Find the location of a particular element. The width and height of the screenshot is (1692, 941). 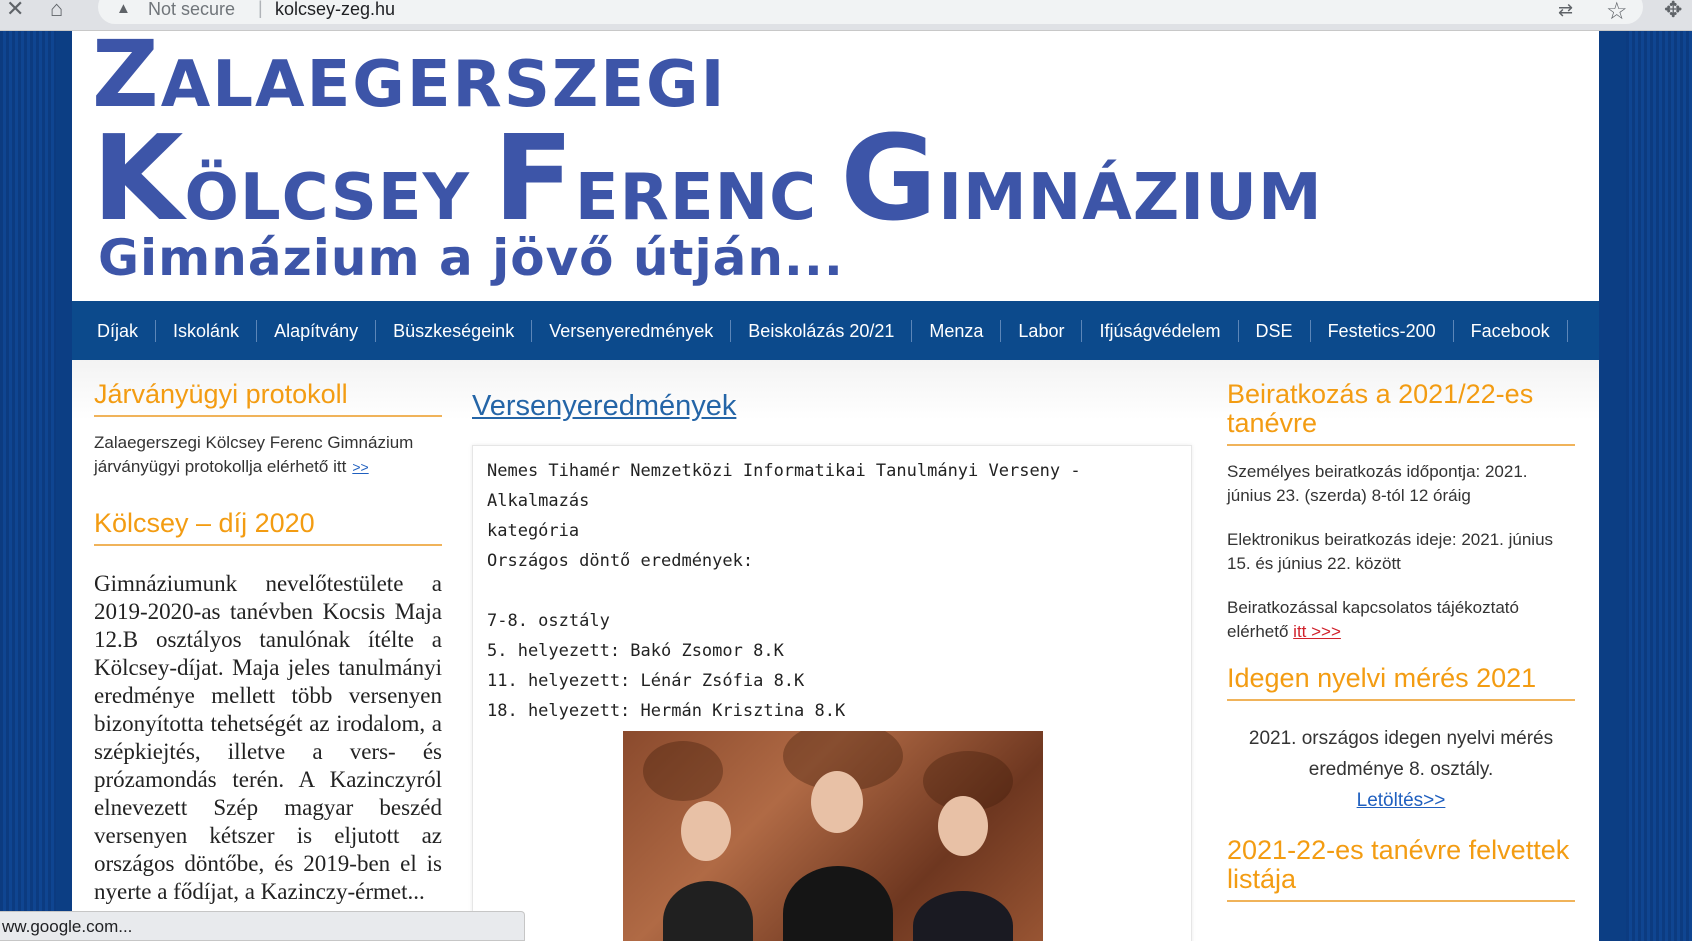

language-download-wrap: Letöltés>> is located at coordinates (1401, 800).